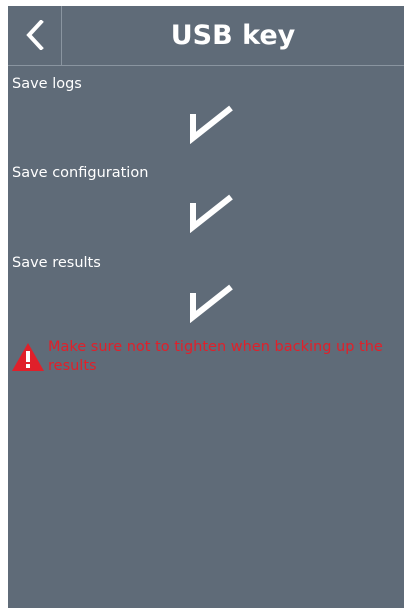 The image size is (409, 608). I want to click on header-bar: USB key, so click(206, 36).